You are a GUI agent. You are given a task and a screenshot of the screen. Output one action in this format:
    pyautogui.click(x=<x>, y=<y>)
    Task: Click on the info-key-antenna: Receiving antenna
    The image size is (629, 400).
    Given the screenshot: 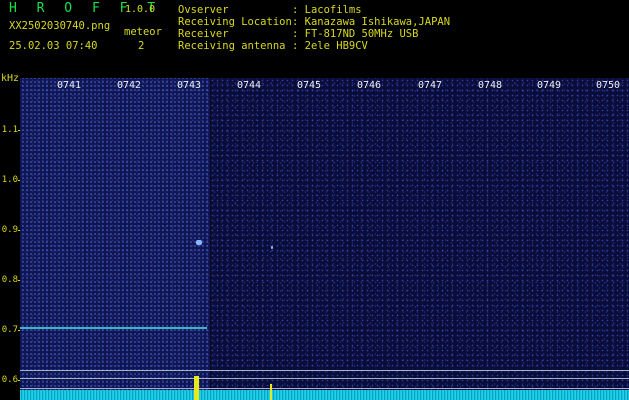 What is the action you would take?
    pyautogui.click(x=232, y=46)
    